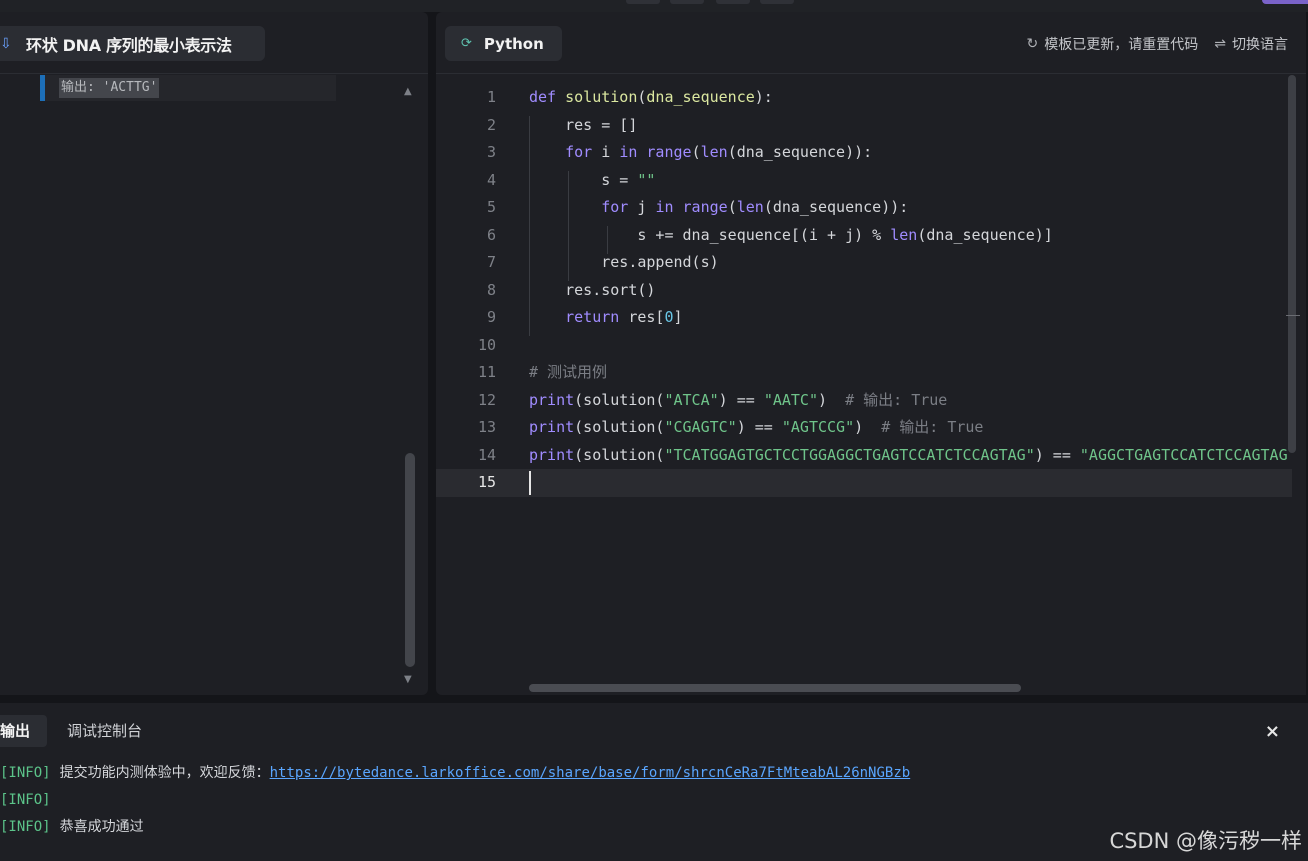 The height and width of the screenshot is (861, 1308). I want to click on output-tabs: 输出 调试控制台, so click(78, 731).